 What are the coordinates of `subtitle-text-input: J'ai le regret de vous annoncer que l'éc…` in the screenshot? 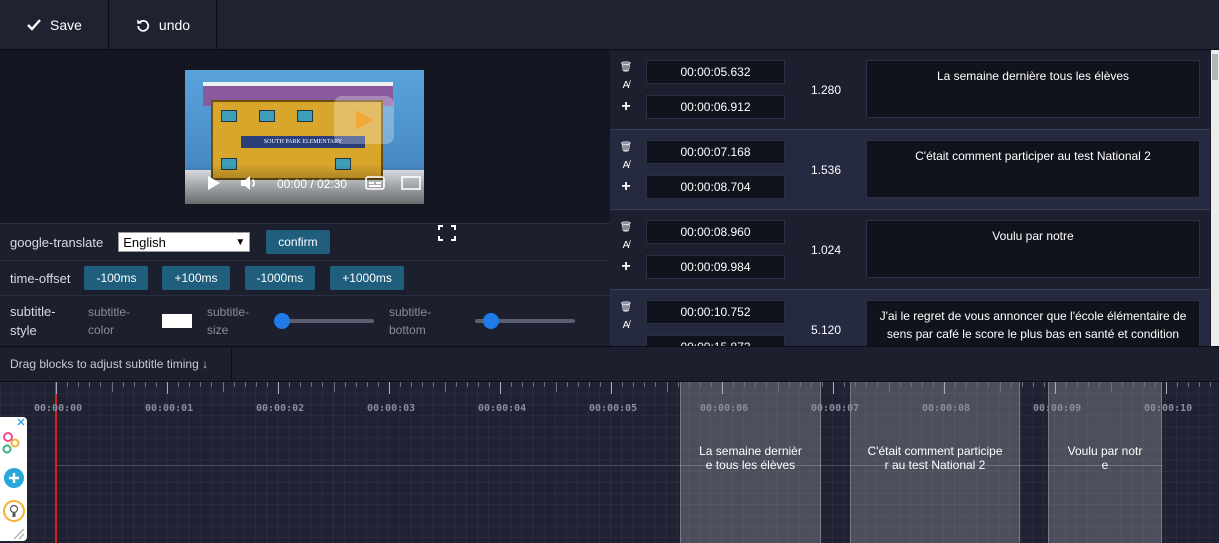 It's located at (1033, 323).